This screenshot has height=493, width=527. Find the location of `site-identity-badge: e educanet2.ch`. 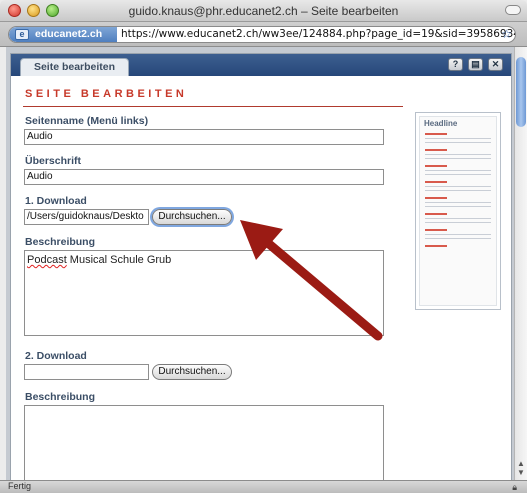

site-identity-badge: e educanet2.ch is located at coordinates (63, 34).